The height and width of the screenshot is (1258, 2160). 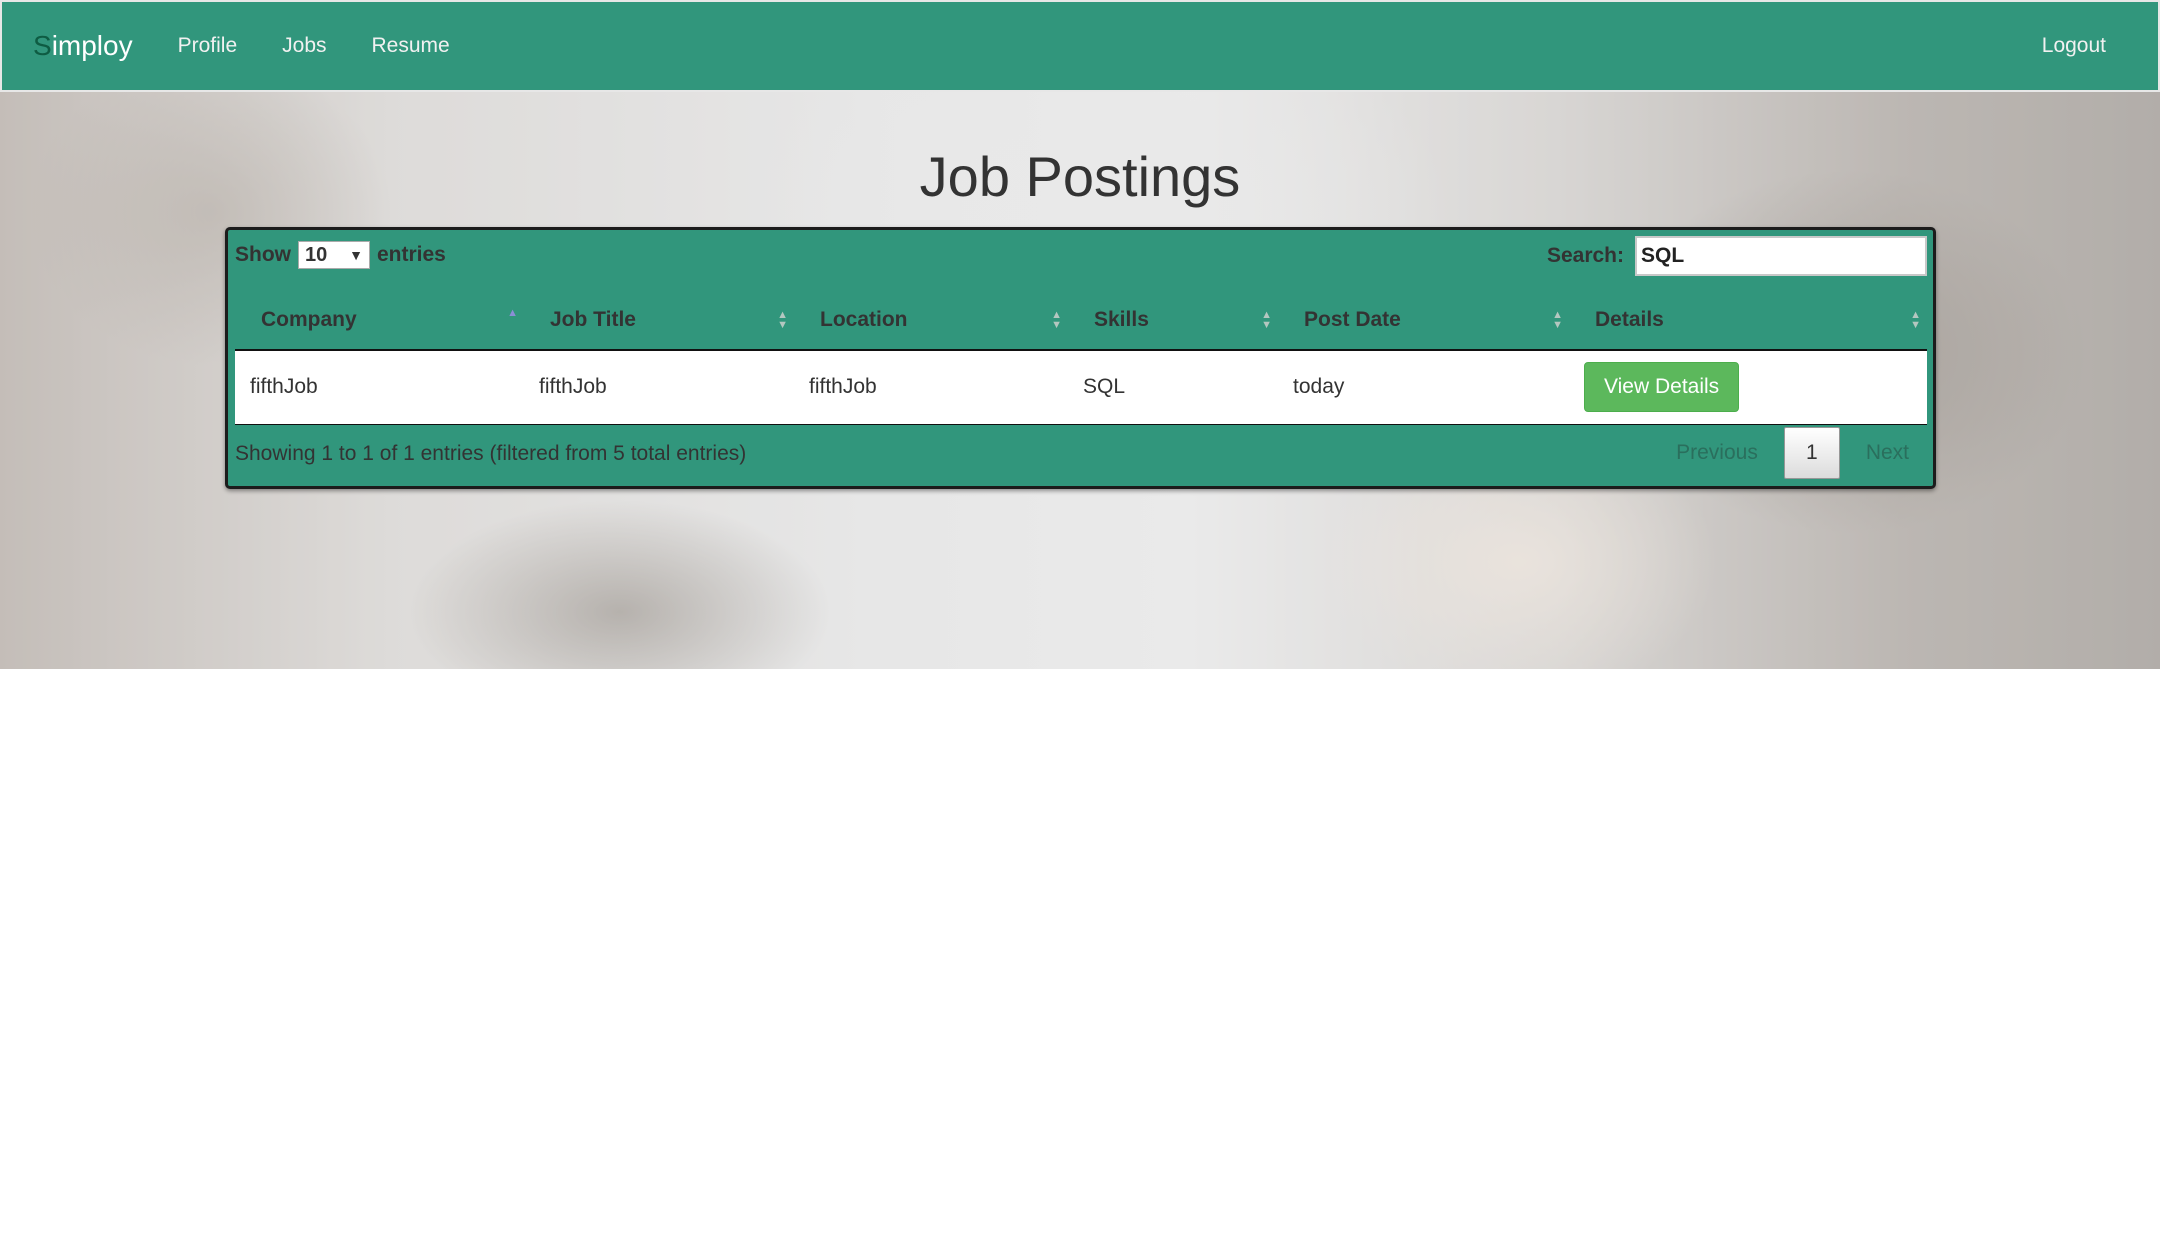 I want to click on table-search-control: Search:, so click(x=1737, y=256).